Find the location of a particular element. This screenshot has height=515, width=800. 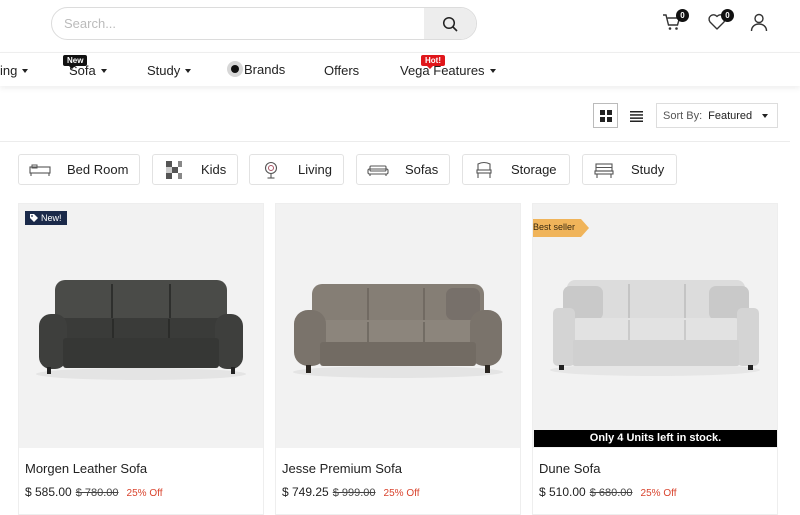

product-name: Morgen Leather Sofa is located at coordinates (86, 468).